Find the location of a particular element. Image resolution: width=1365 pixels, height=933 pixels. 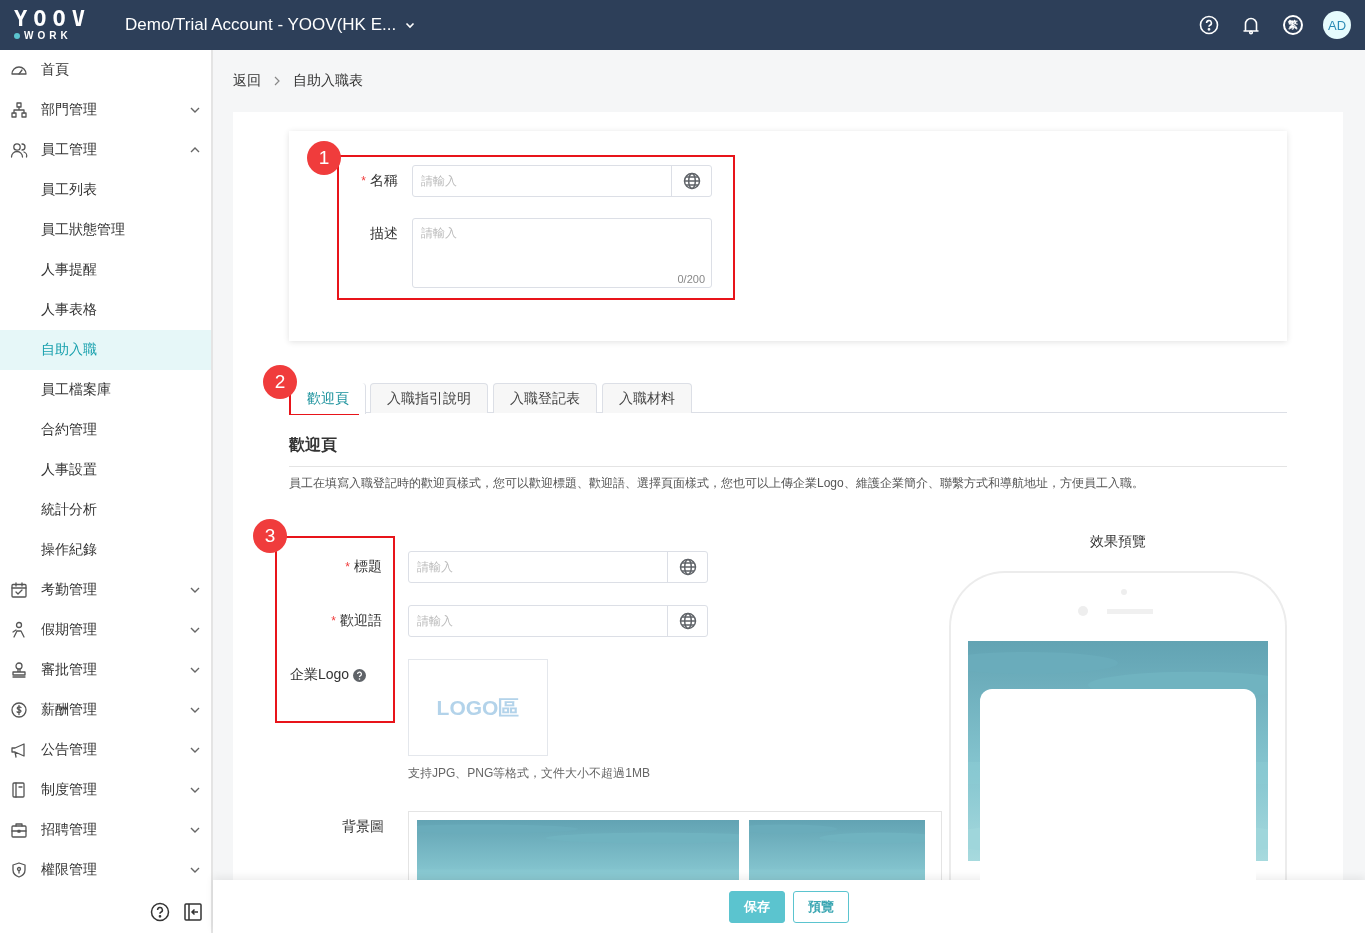

annotation-badge: 2 is located at coordinates (280, 382).